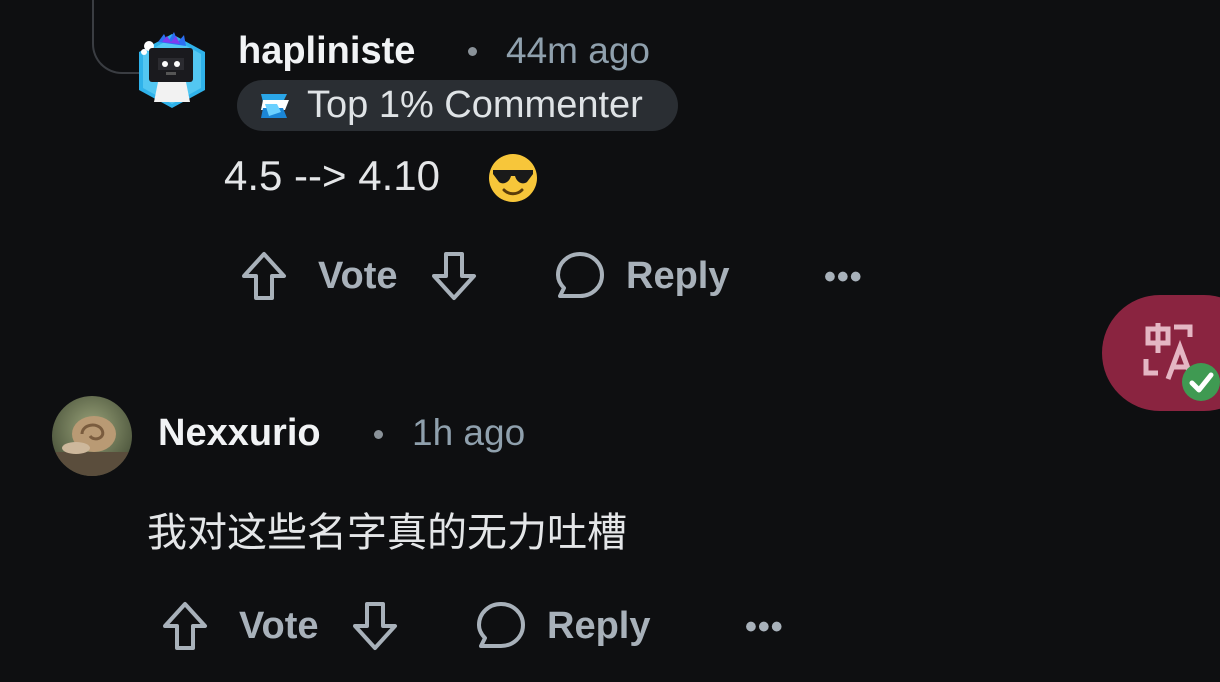  What do you see at coordinates (578, 50) in the screenshot?
I see `timestamp: 44m ago` at bounding box center [578, 50].